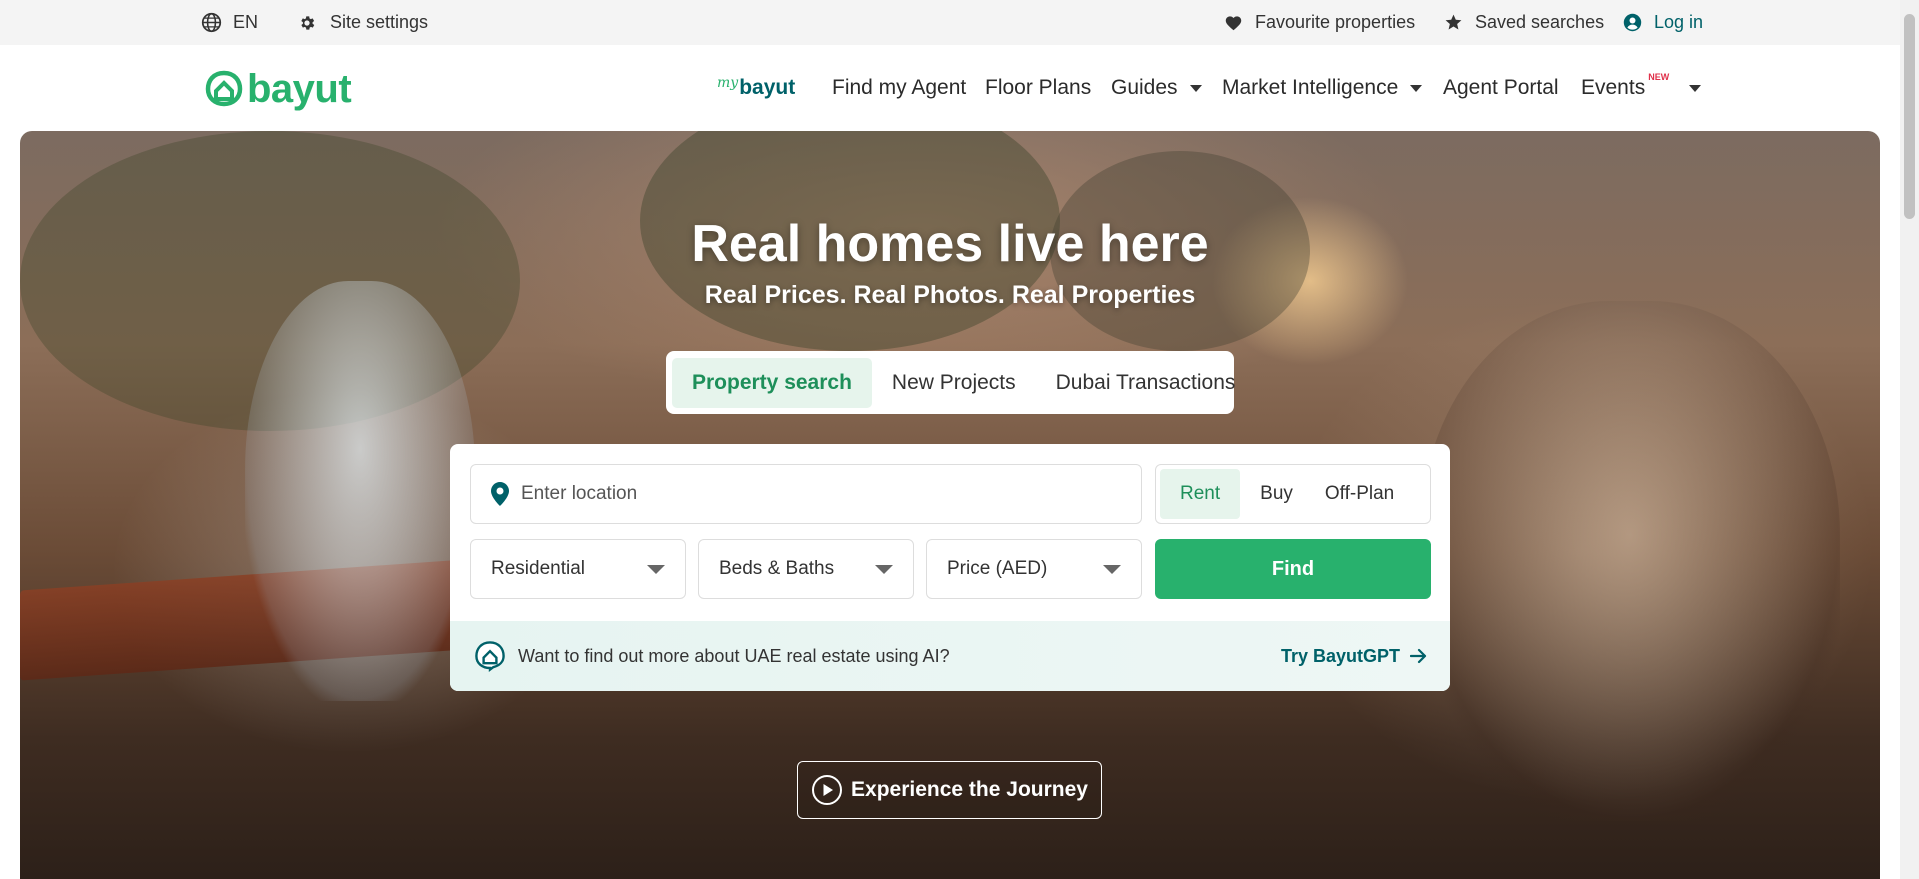 The width and height of the screenshot is (1919, 879). I want to click on purpose-off-plan: Off-Plan, so click(1359, 494).